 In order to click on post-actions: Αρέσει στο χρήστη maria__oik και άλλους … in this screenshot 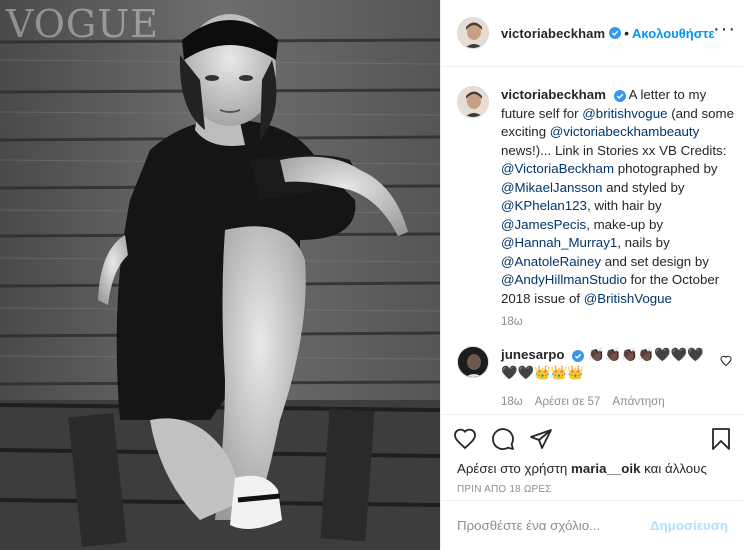, I will do `click(592, 454)`.